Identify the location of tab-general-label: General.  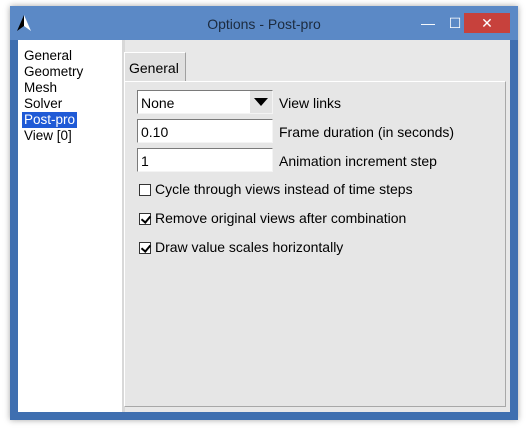
(154, 68).